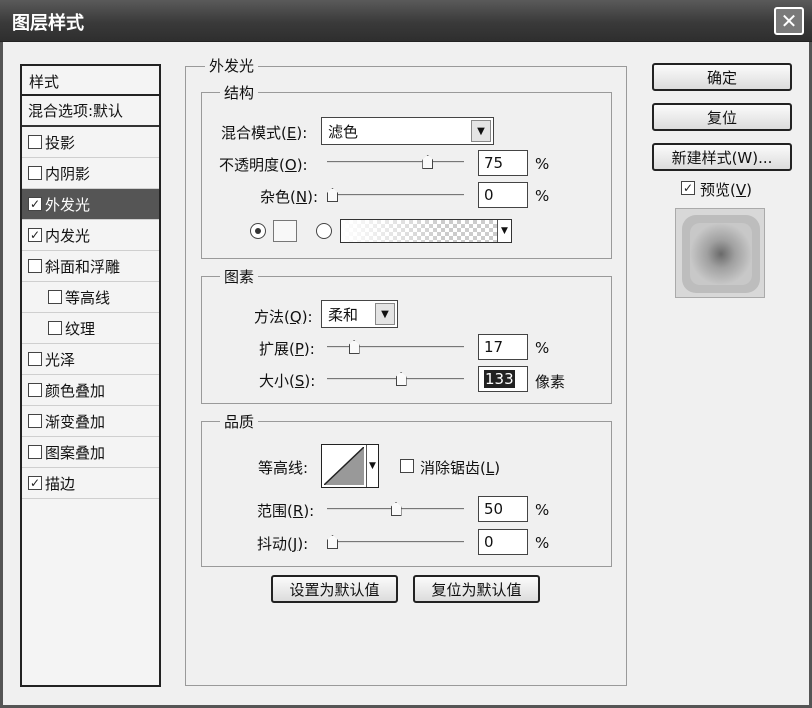  I want to click on antialias-checkbox, so click(407, 466).